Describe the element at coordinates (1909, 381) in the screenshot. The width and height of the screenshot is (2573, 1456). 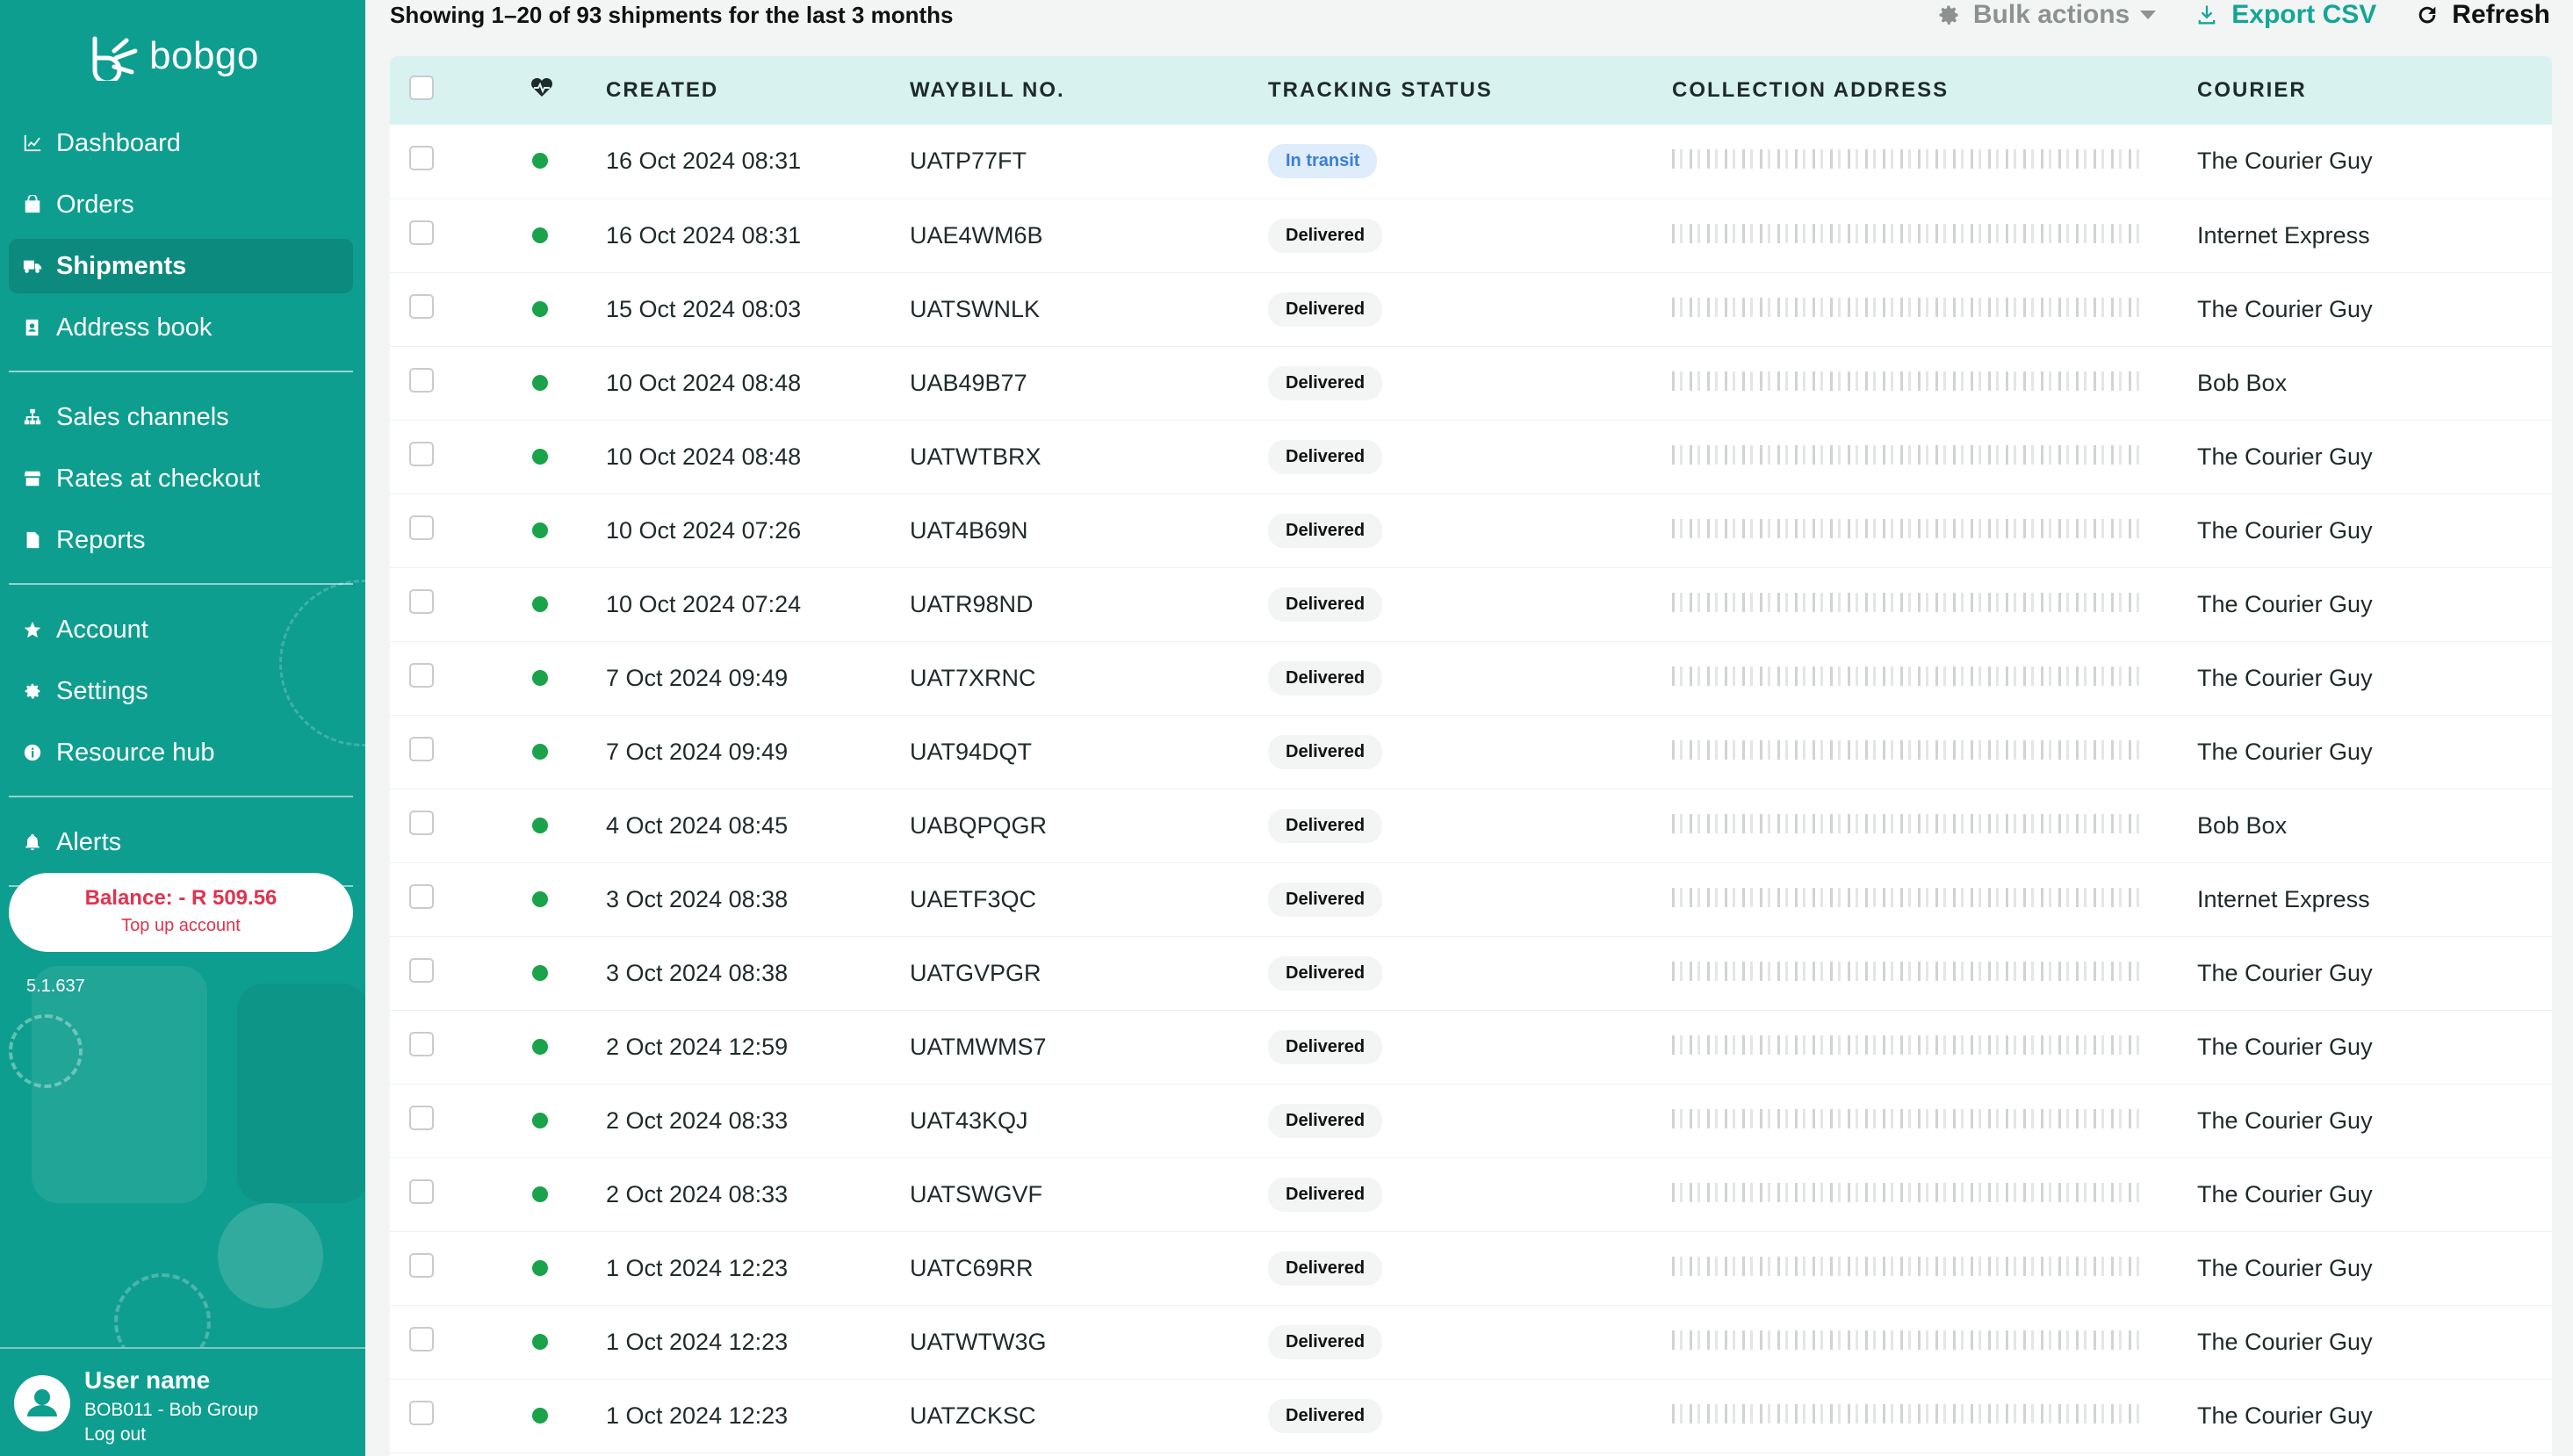
I see `redacted-address` at that location.